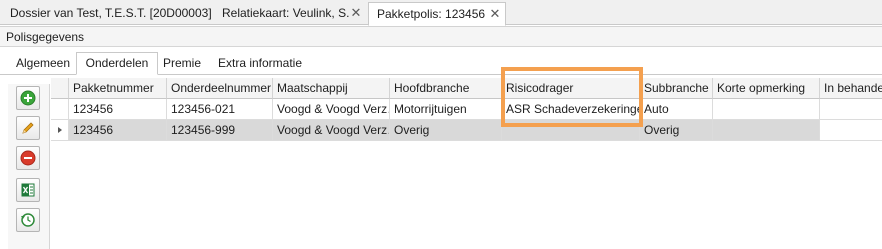 This screenshot has width=882, height=249. What do you see at coordinates (220, 88) in the screenshot?
I see `column-header-onderdeelnummer: Onderdeelnummer` at bounding box center [220, 88].